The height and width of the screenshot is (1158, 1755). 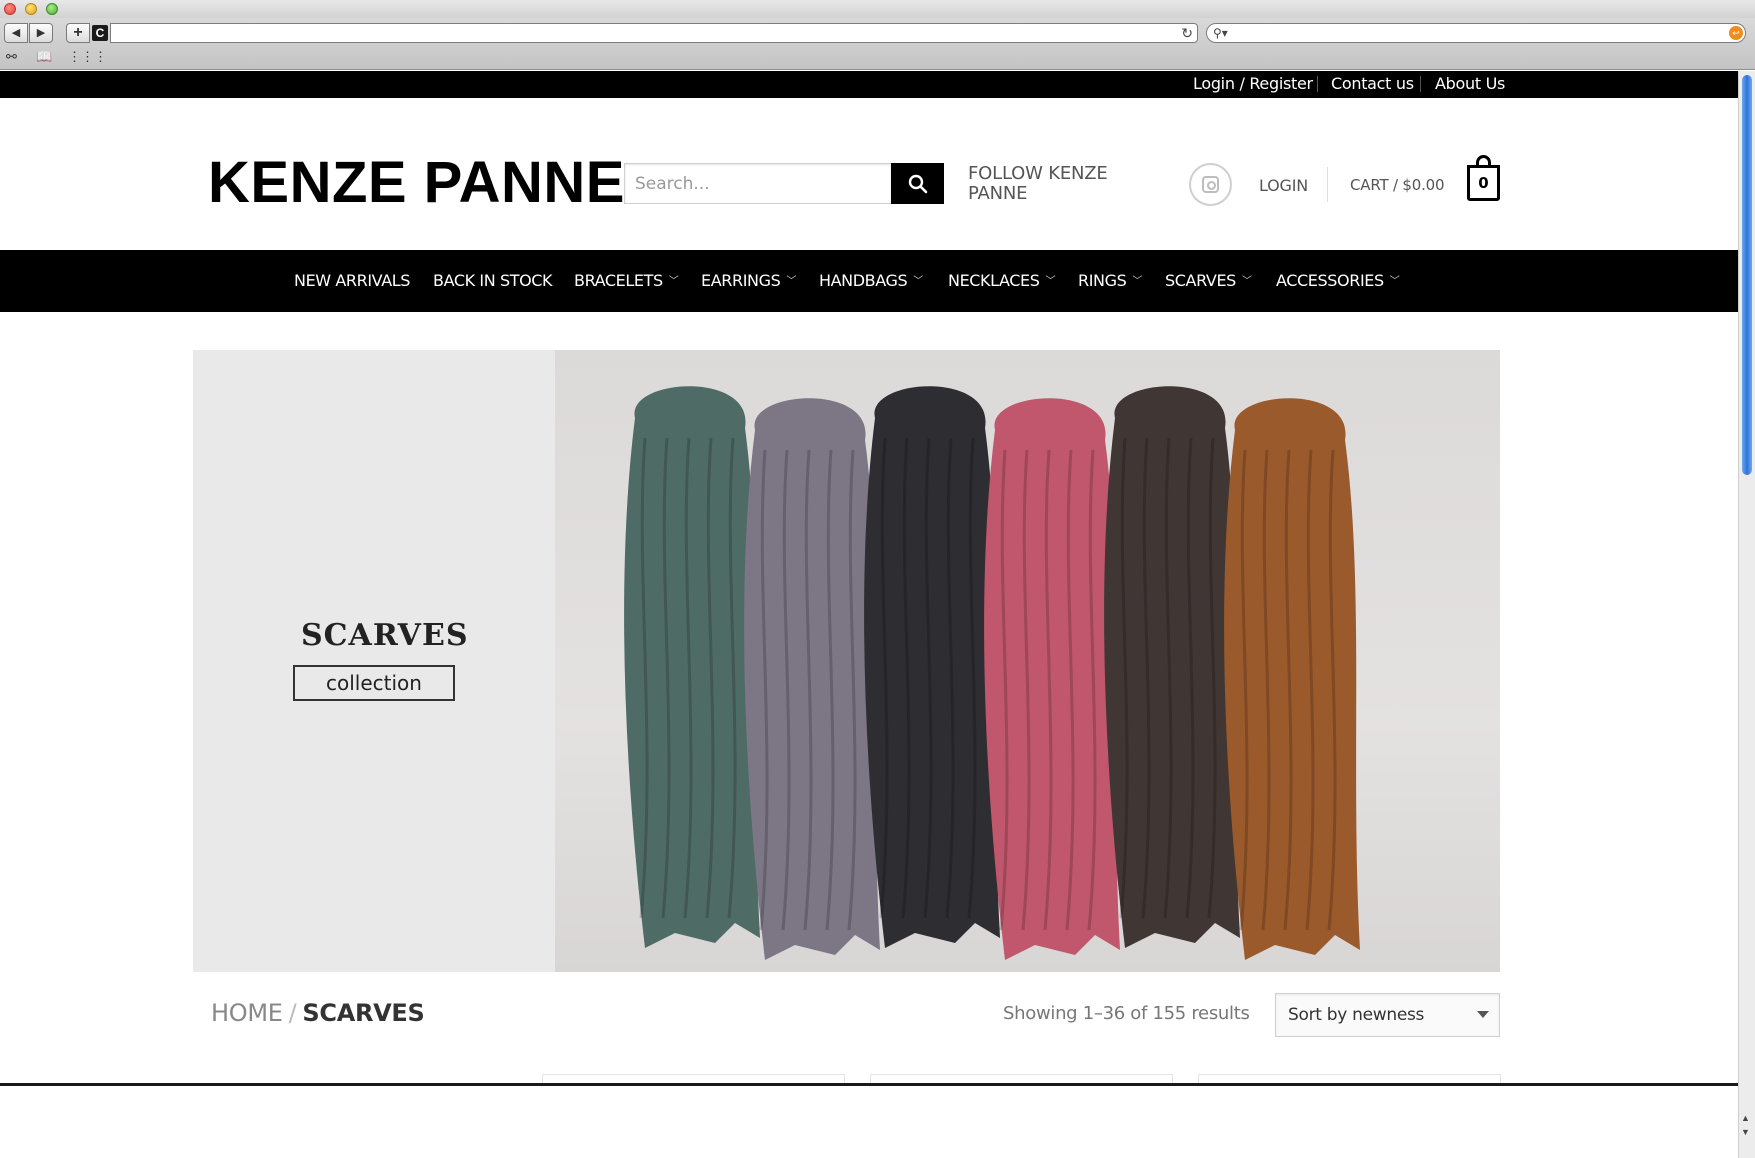 What do you see at coordinates (247, 1013) in the screenshot?
I see `breadcrumb-home-link: HOME` at bounding box center [247, 1013].